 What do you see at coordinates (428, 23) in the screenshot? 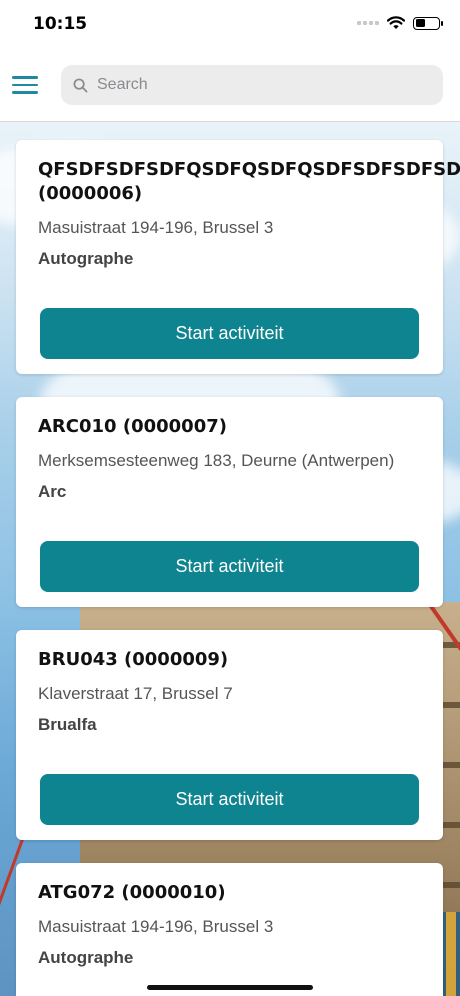
I see `battery-icon` at bounding box center [428, 23].